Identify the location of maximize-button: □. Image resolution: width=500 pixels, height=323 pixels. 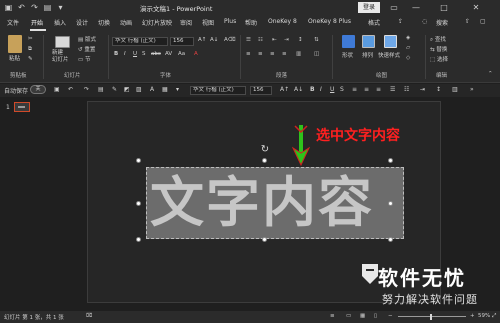
(444, 8).